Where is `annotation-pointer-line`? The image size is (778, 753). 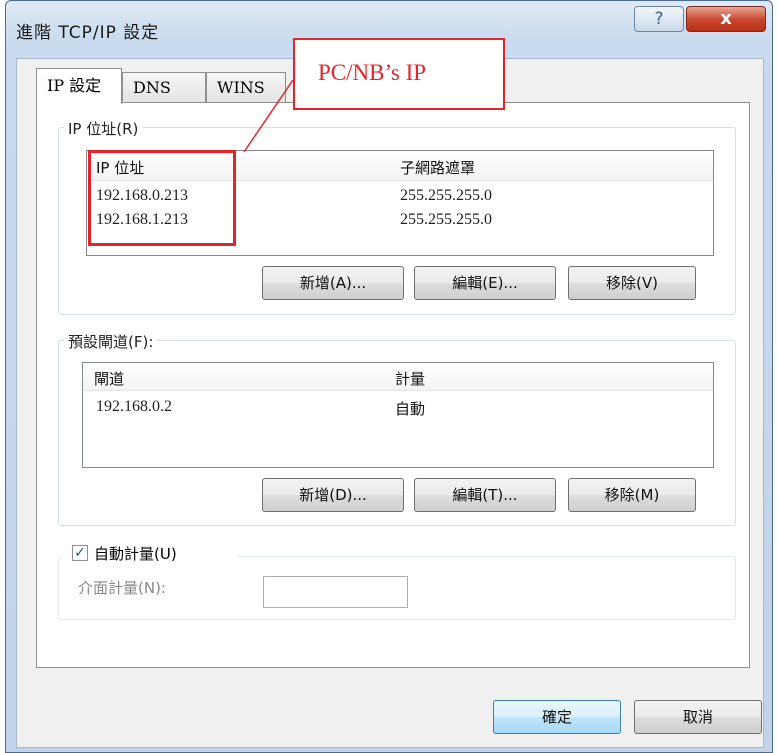
annotation-pointer-line is located at coordinates (268, 116).